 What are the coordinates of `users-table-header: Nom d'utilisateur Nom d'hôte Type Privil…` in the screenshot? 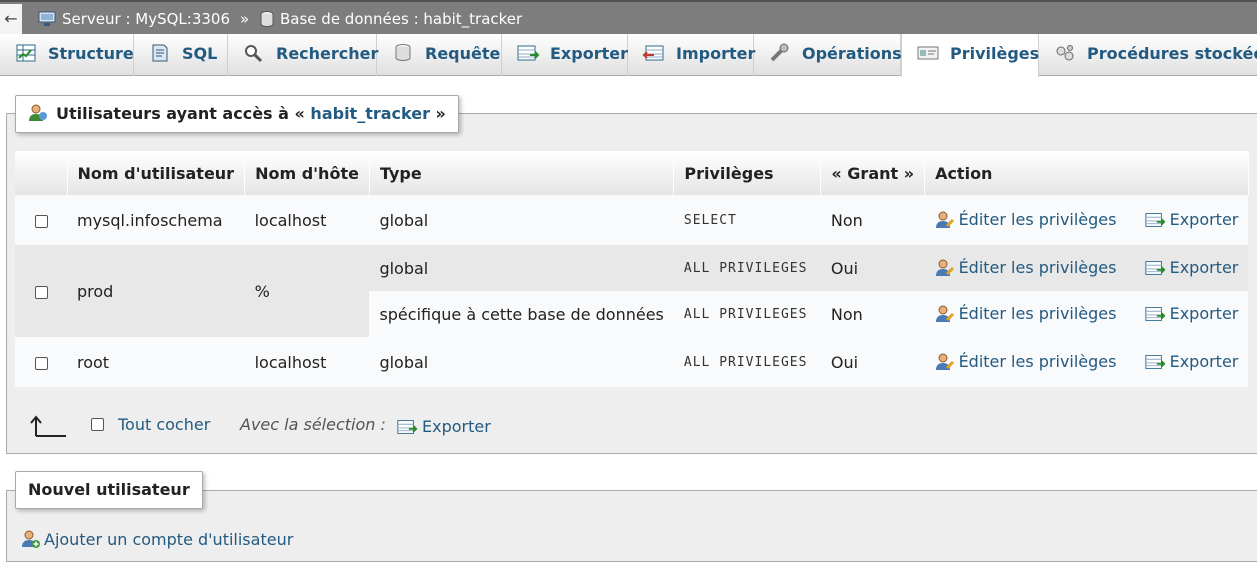 It's located at (632, 173).